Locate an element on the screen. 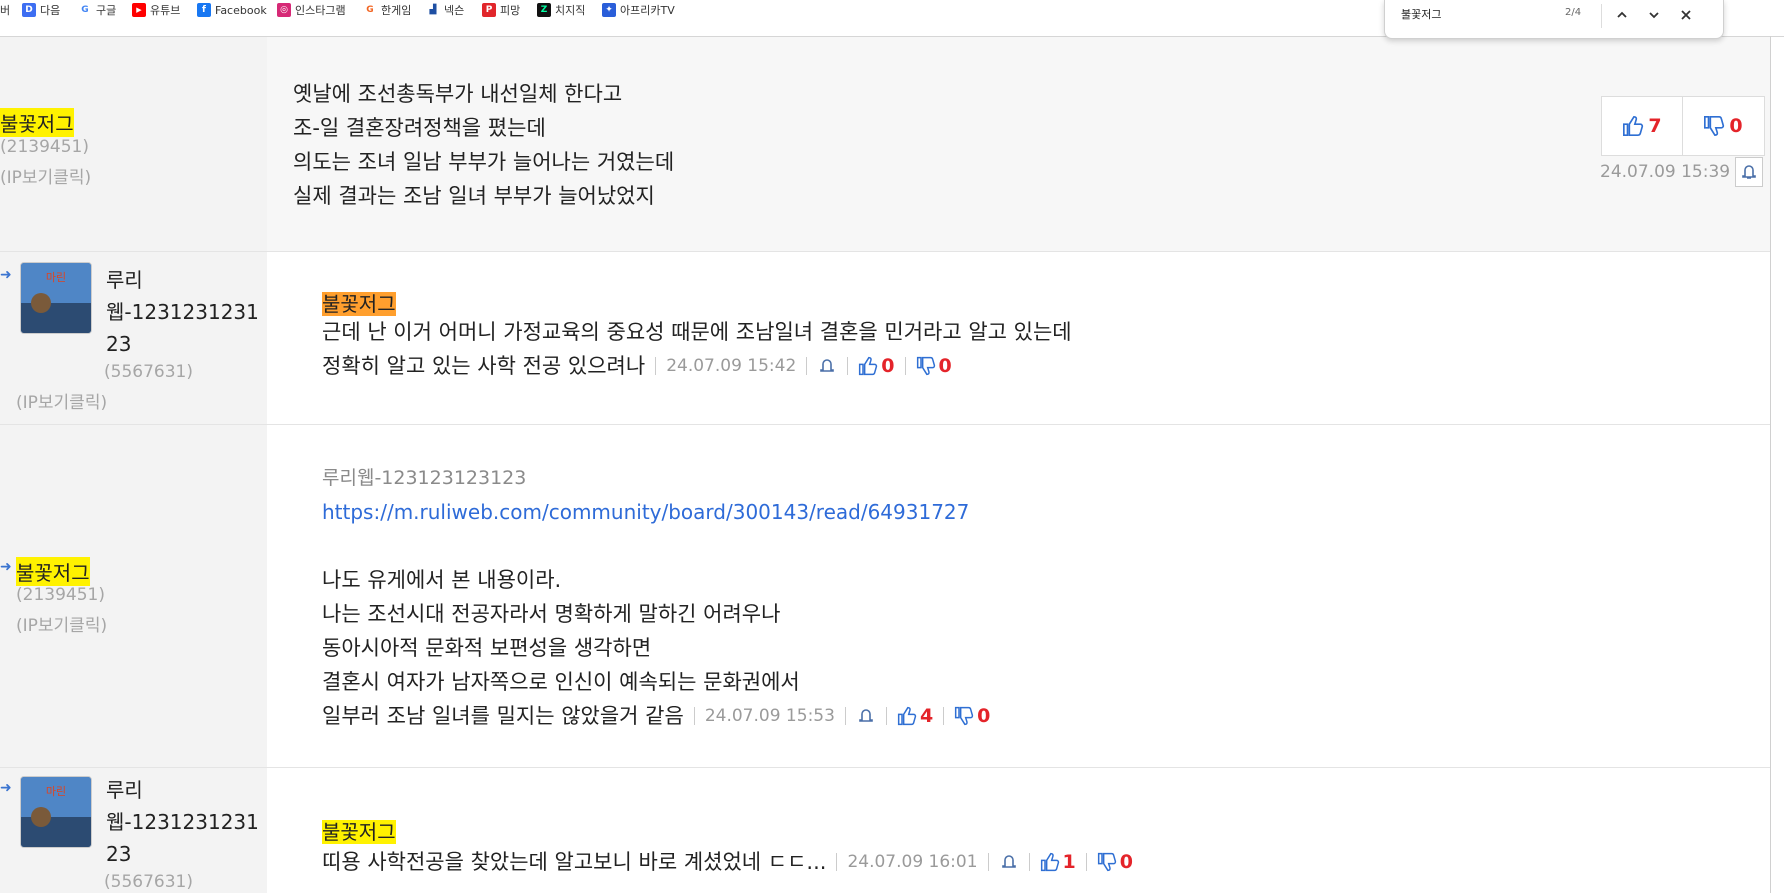 The width and height of the screenshot is (1784, 893). like-count: 0 is located at coordinates (888, 366).